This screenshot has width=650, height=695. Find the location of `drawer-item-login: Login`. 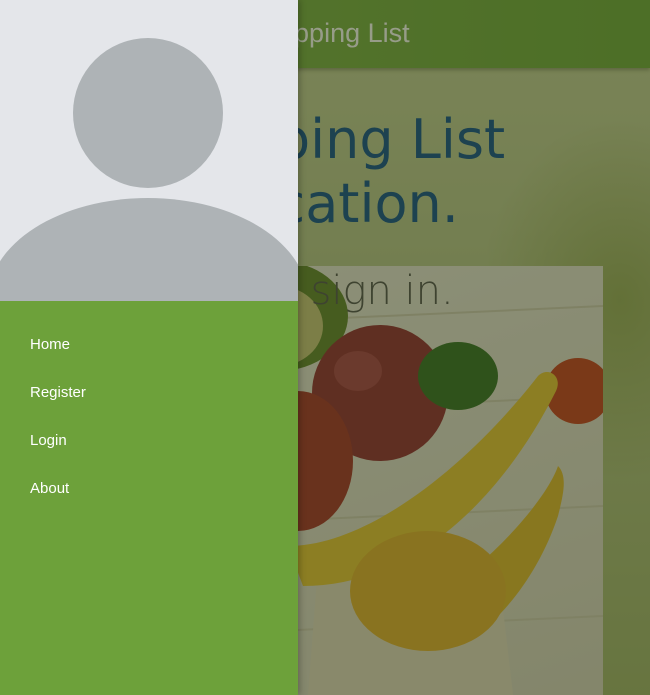

drawer-item-login: Login is located at coordinates (149, 441).